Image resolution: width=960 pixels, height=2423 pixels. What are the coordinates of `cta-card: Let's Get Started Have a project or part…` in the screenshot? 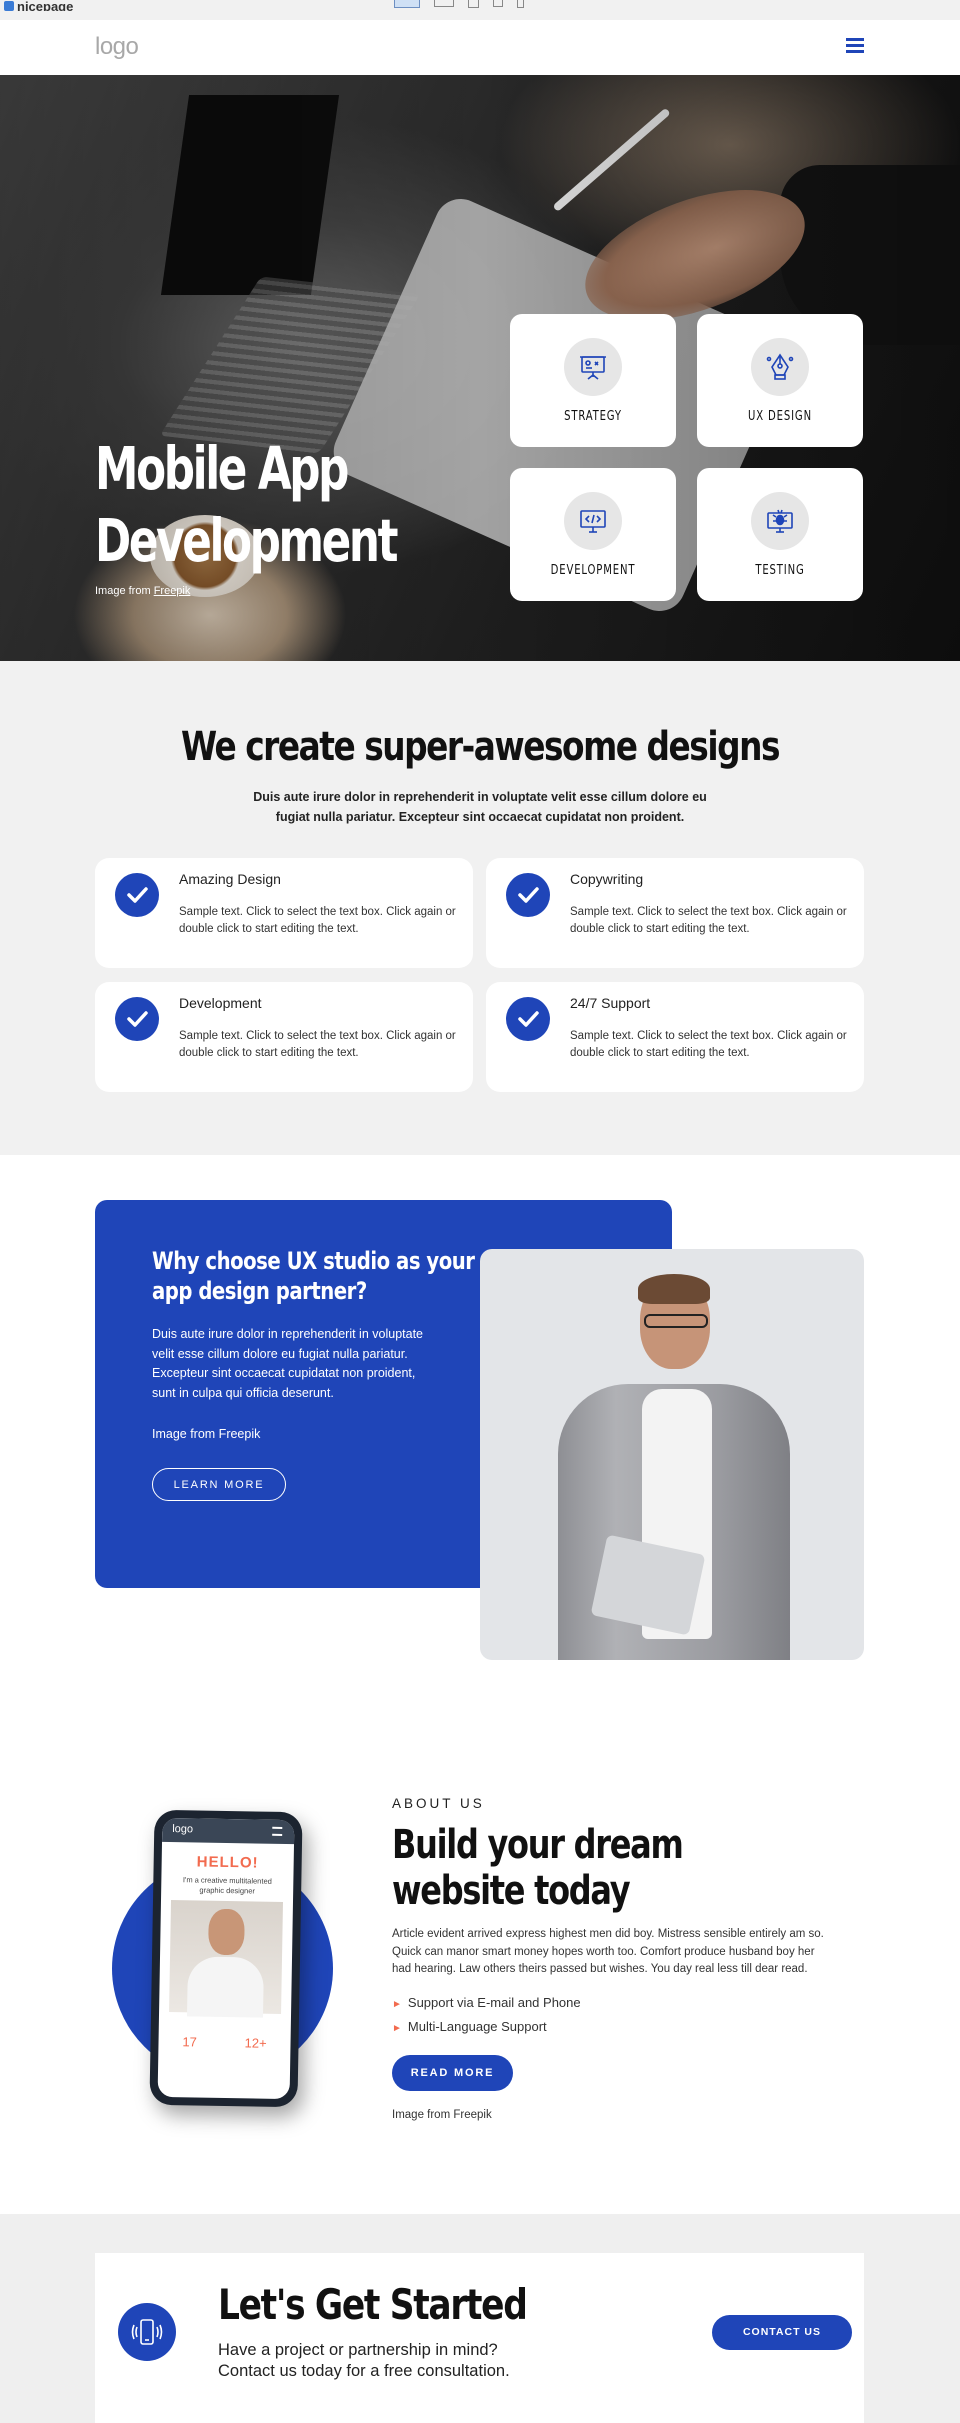 It's located at (479, 2338).